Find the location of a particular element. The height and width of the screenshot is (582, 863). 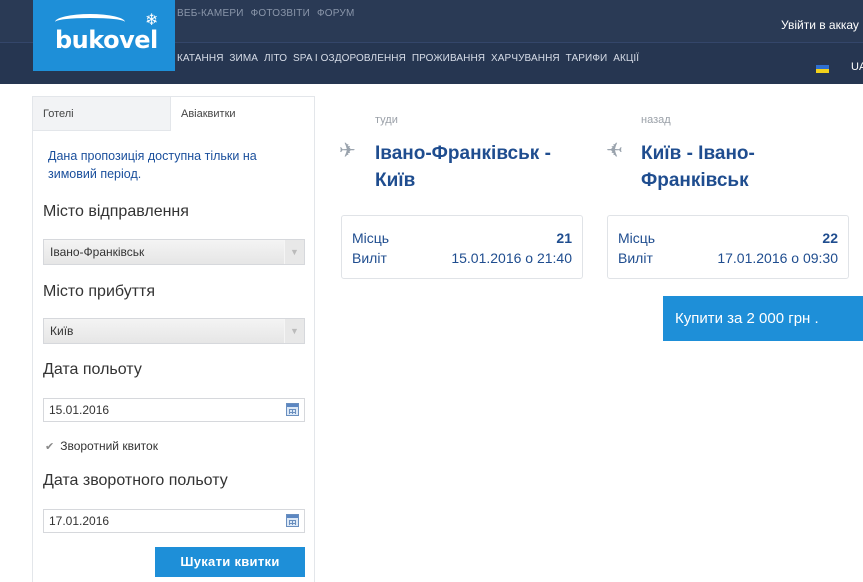

bukovel-logo: bukovel ❄ is located at coordinates (104, 35).